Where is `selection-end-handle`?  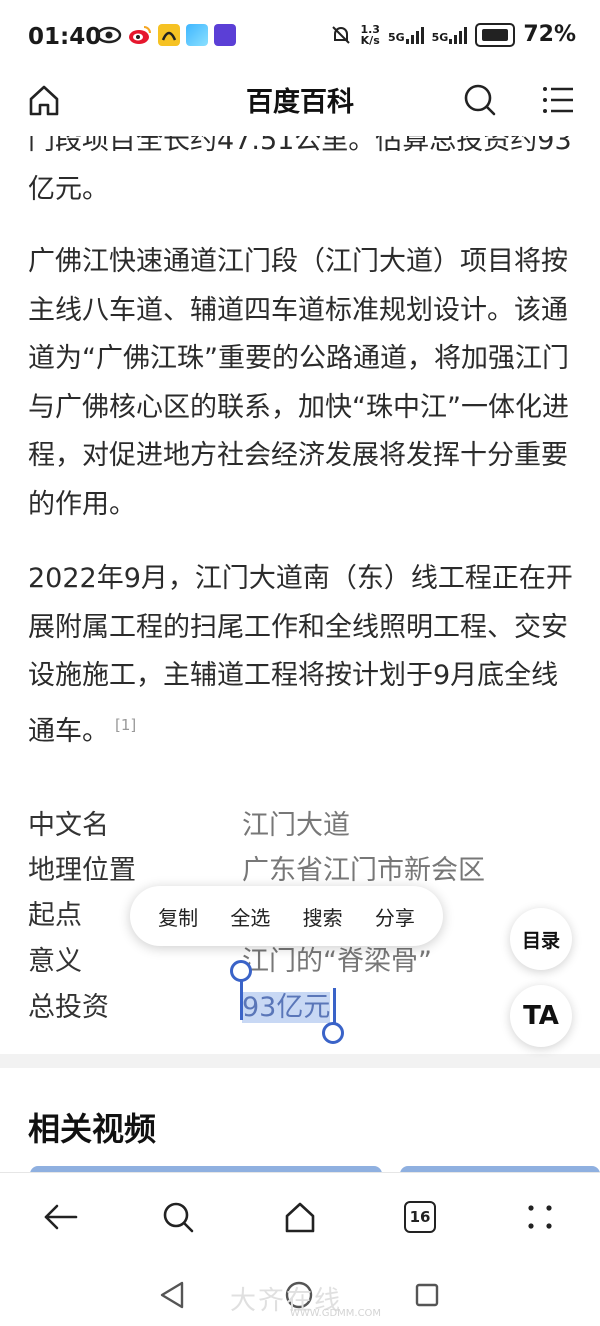
selection-end-handle is located at coordinates (333, 1033).